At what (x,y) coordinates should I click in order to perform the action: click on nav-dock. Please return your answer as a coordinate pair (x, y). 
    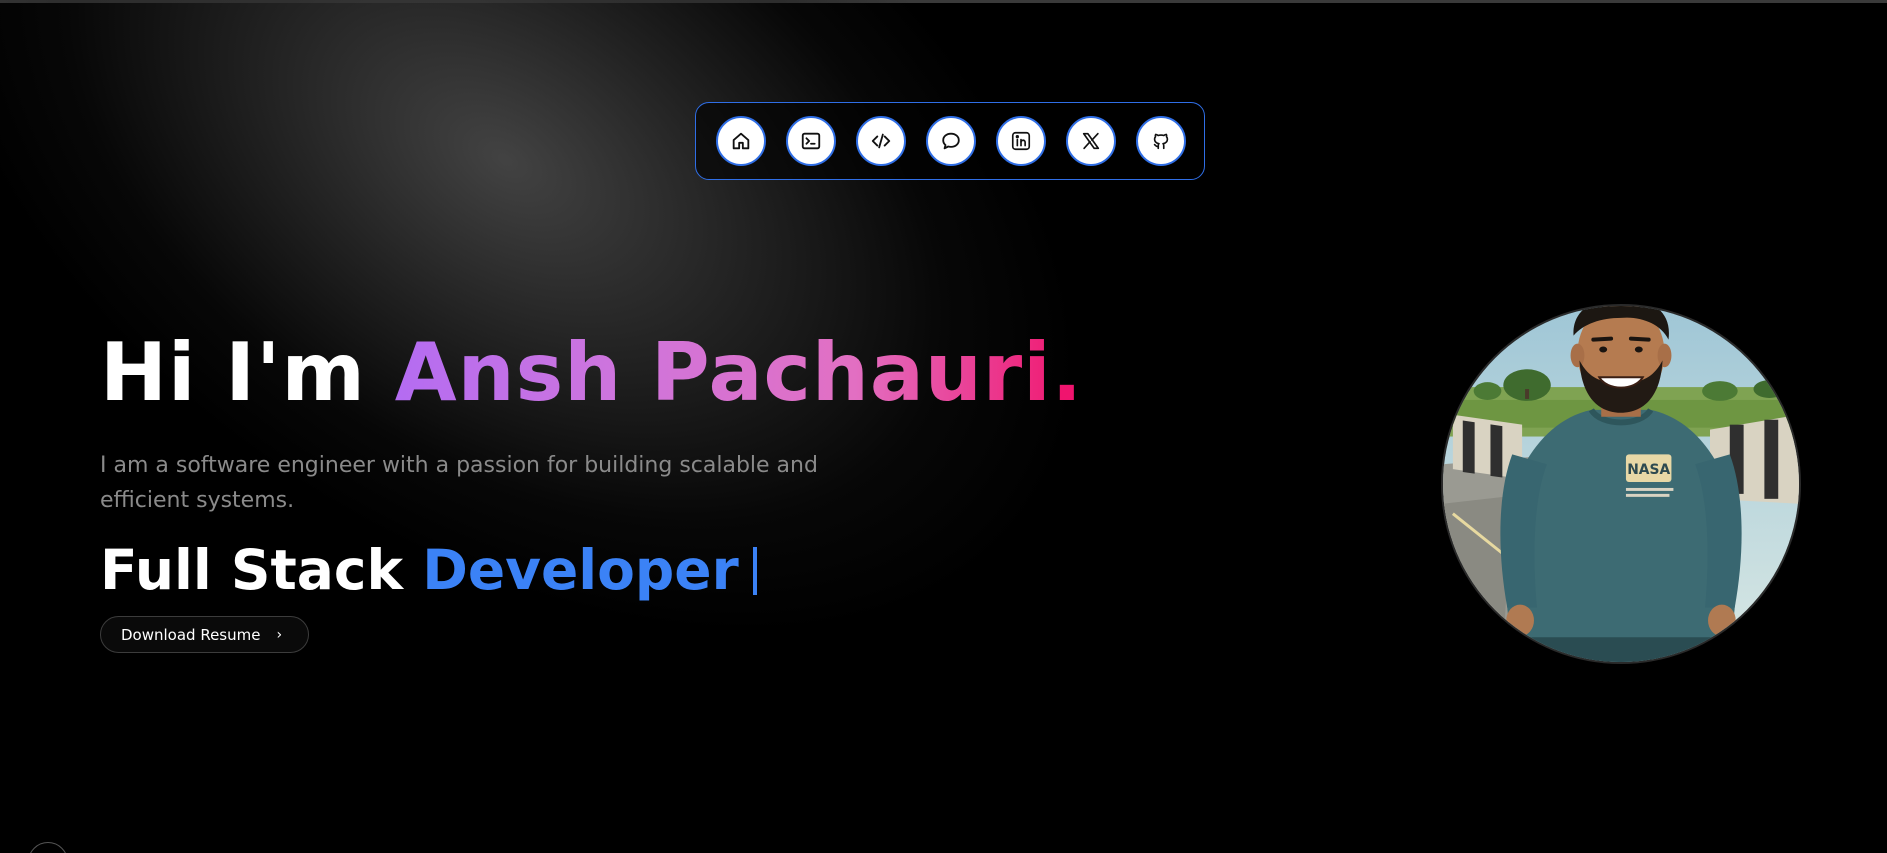
    Looking at the image, I should click on (950, 141).